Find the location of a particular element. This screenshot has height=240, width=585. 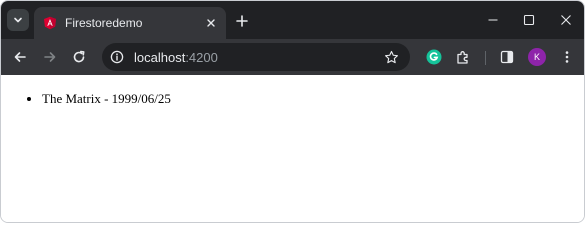

menu-button is located at coordinates (567, 57).